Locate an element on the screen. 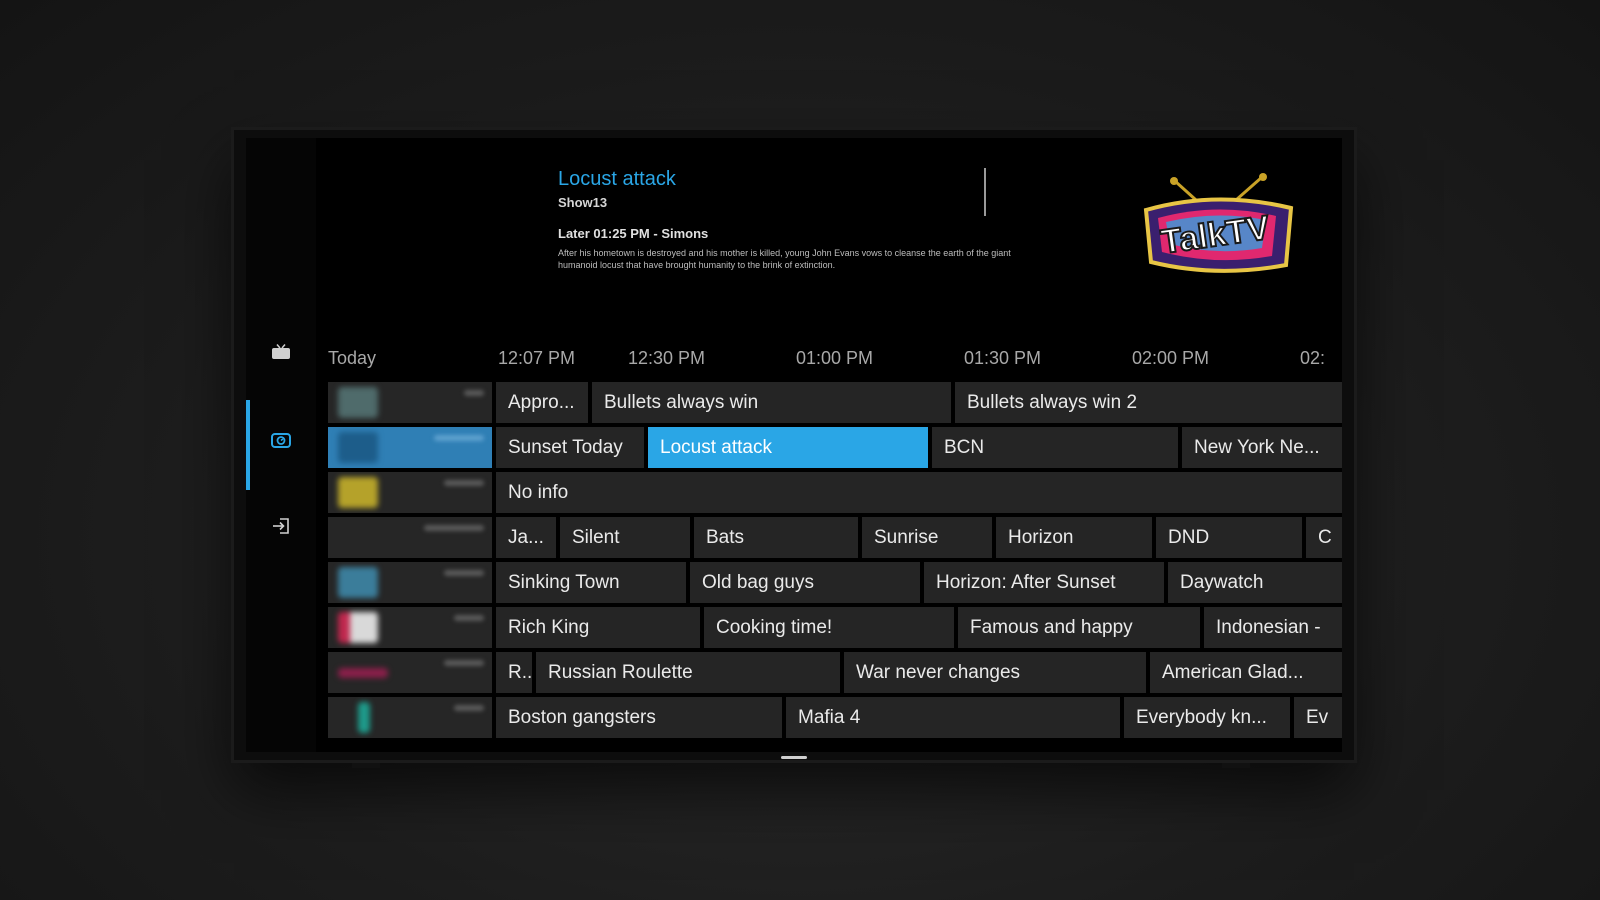  nav-item-live-tv is located at coordinates (281, 352).